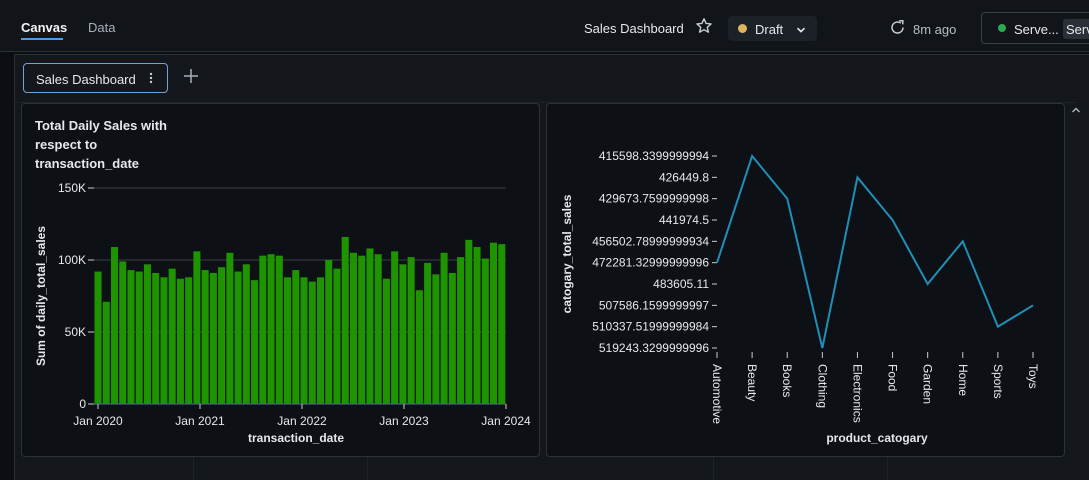 Image resolution: width=1089 pixels, height=480 pixels. What do you see at coordinates (1002, 28) in the screenshot?
I see `server-status-dot` at bounding box center [1002, 28].